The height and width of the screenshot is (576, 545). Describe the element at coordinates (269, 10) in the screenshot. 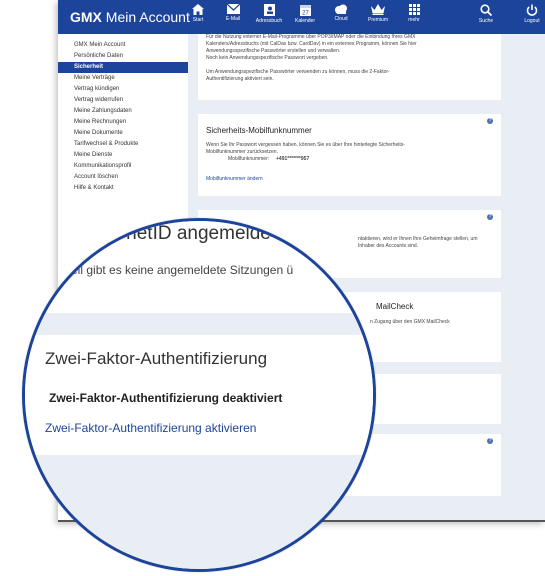

I see `address-book-icon` at that location.